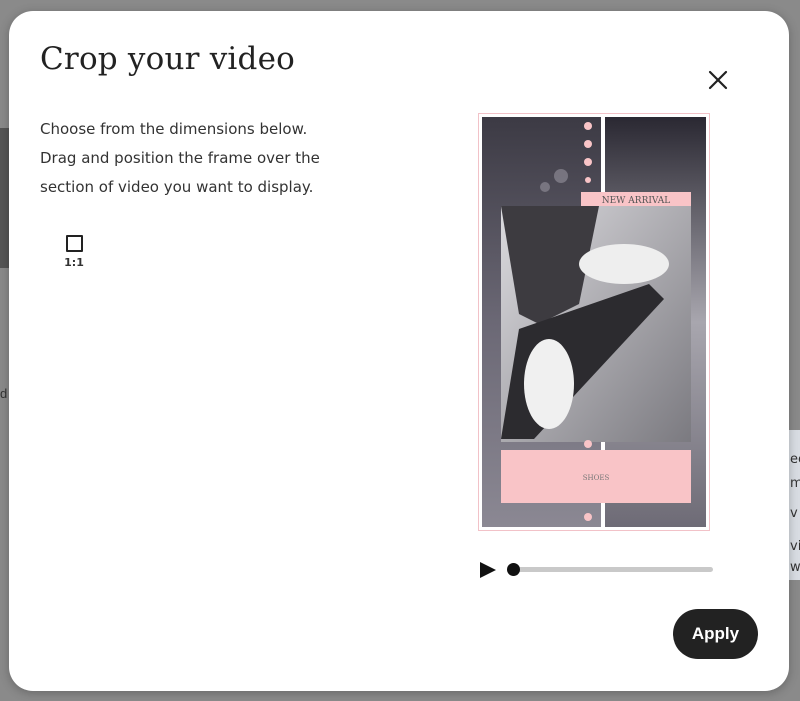 The image size is (800, 701). What do you see at coordinates (596, 478) in the screenshot?
I see `caption-text: SHOES` at bounding box center [596, 478].